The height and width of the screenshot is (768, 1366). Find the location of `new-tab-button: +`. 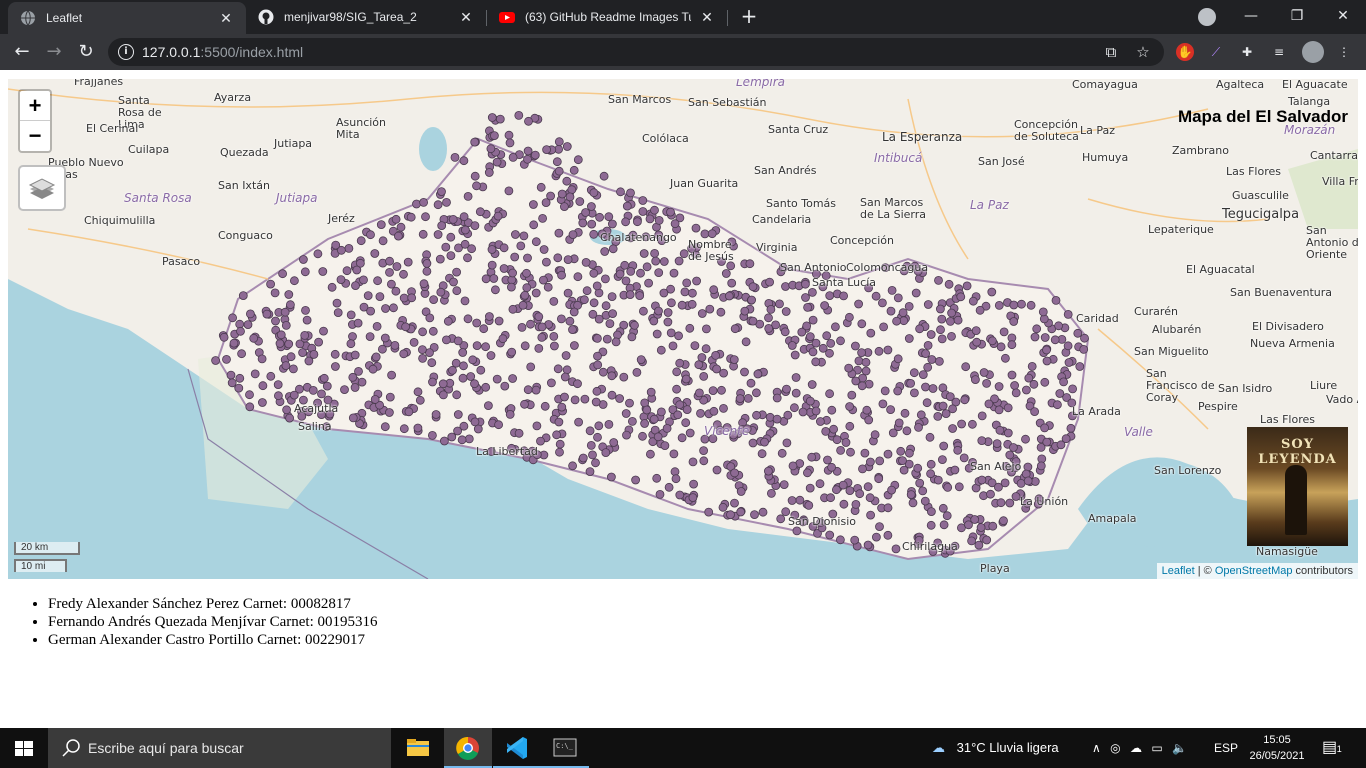

new-tab-button: + is located at coordinates (749, 16).